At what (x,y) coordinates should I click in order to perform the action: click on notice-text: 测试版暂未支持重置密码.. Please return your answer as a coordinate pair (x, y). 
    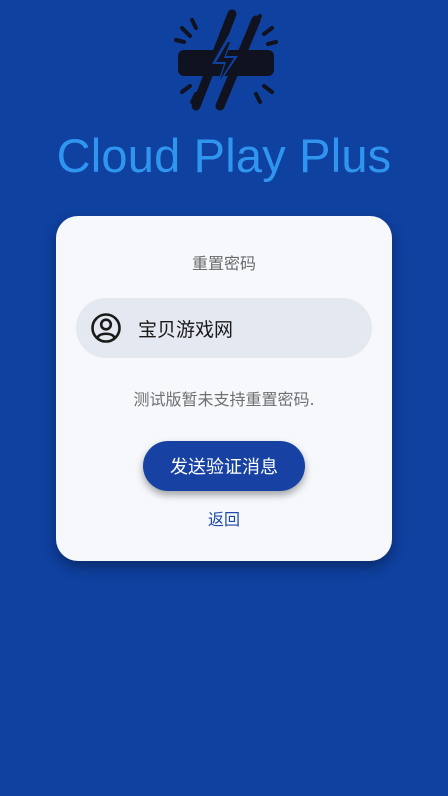
    Looking at the image, I should click on (224, 399).